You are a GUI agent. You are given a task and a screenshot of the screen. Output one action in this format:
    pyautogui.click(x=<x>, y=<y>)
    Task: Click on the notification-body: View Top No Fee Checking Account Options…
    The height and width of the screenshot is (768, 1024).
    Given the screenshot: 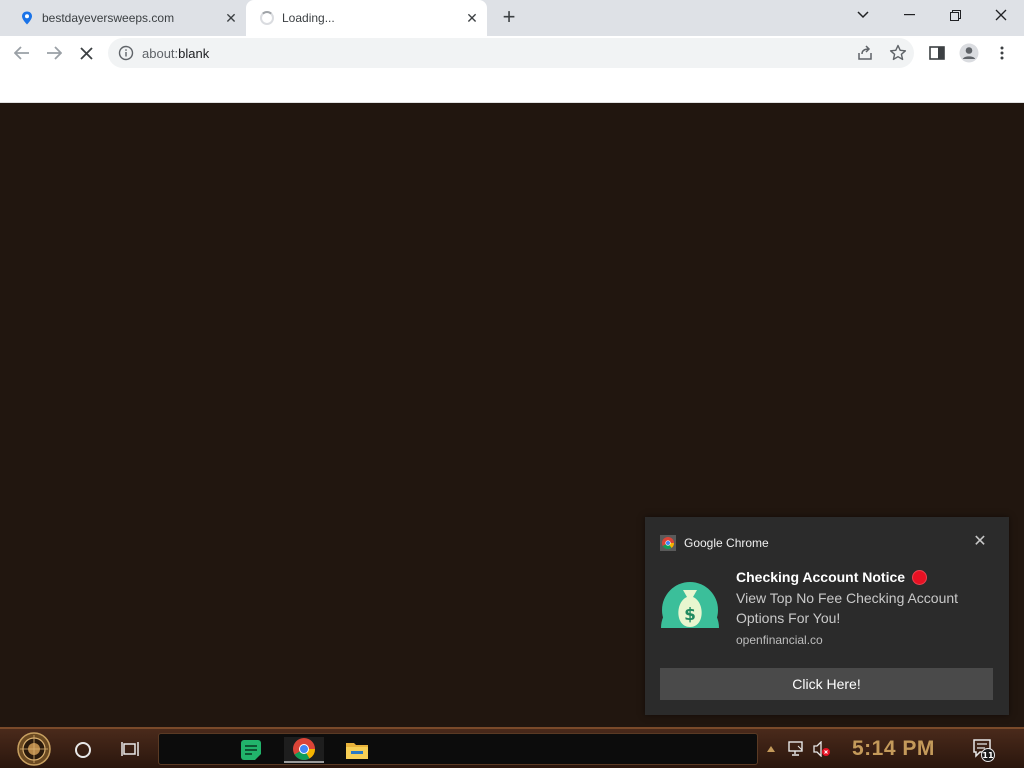 What is the action you would take?
    pyautogui.click(x=847, y=608)
    